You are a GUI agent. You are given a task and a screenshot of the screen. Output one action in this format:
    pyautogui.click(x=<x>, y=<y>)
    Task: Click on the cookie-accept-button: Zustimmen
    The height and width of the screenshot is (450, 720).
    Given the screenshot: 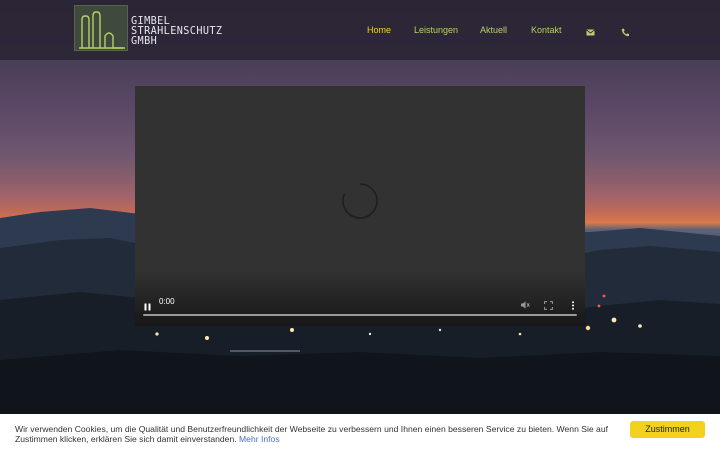 What is the action you would take?
    pyautogui.click(x=667, y=429)
    